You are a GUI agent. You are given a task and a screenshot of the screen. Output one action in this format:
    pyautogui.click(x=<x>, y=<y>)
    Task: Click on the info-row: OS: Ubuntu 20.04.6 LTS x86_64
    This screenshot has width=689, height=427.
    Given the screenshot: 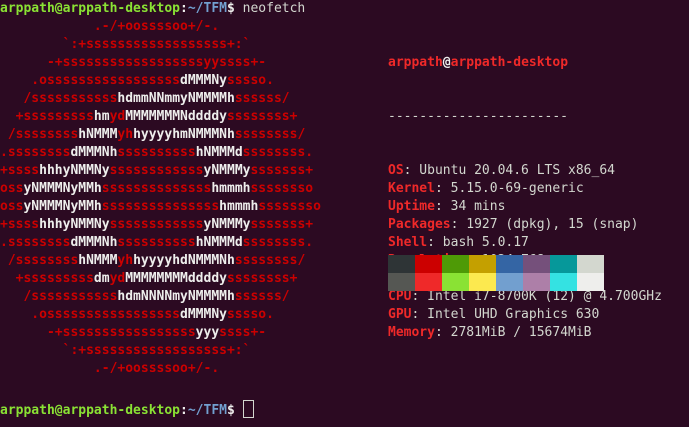 What is the action you would take?
    pyautogui.click(x=525, y=171)
    